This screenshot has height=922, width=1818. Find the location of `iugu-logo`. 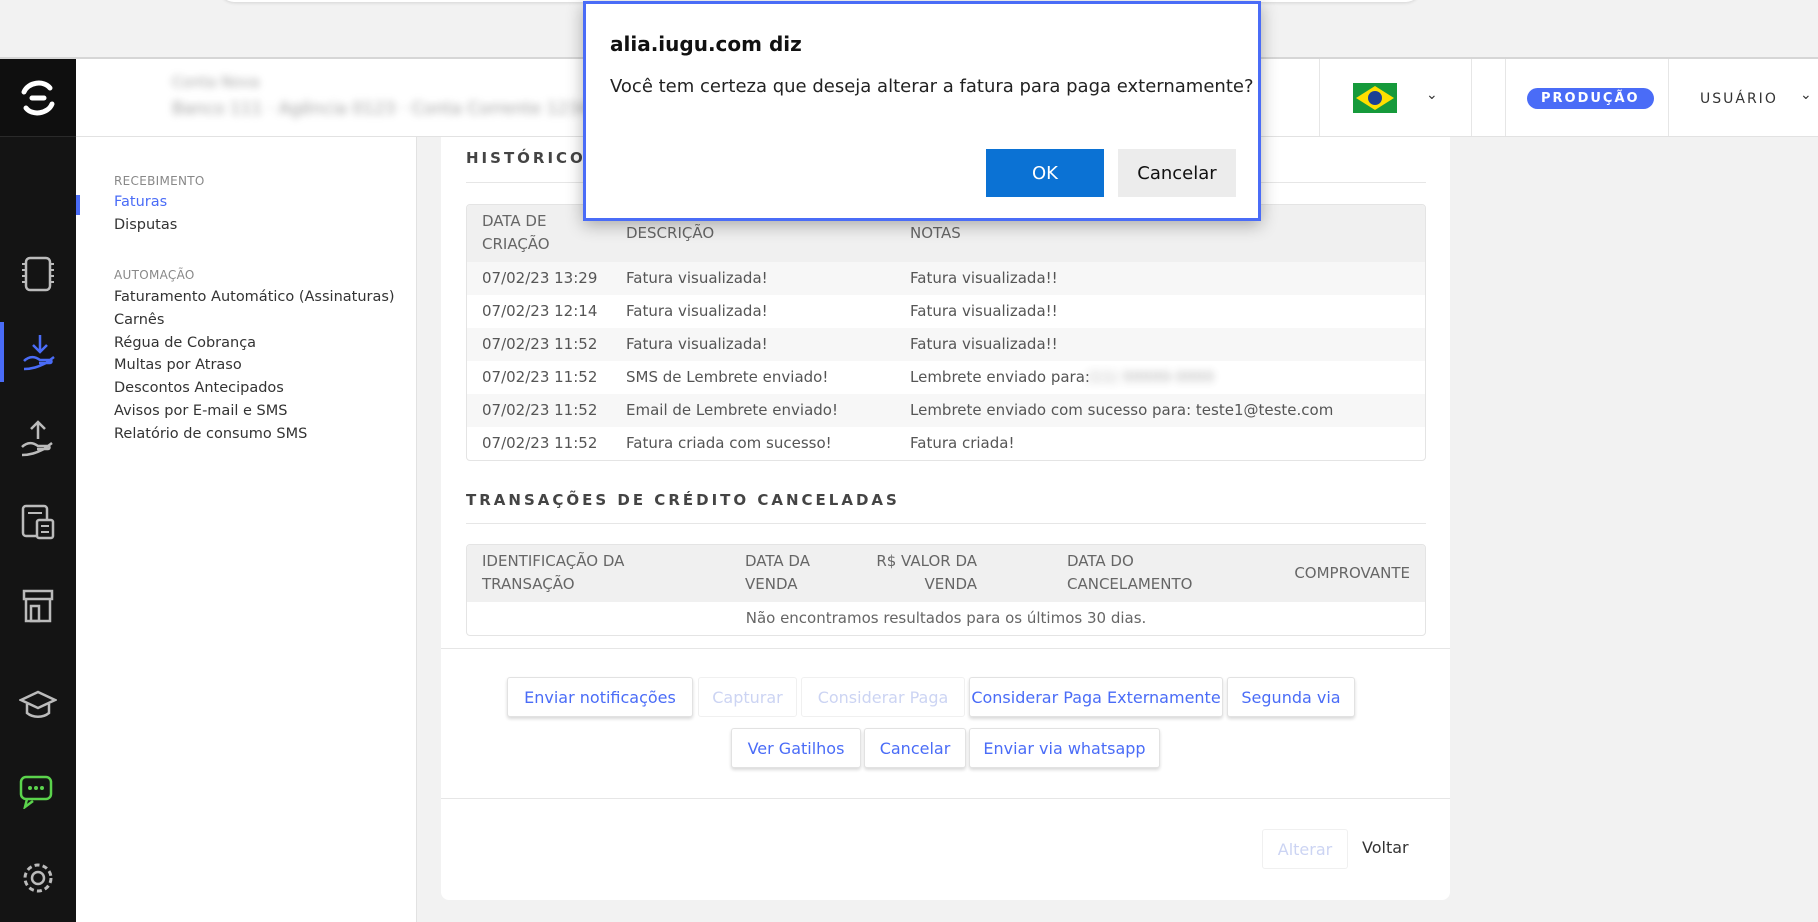

iugu-logo is located at coordinates (38, 98).